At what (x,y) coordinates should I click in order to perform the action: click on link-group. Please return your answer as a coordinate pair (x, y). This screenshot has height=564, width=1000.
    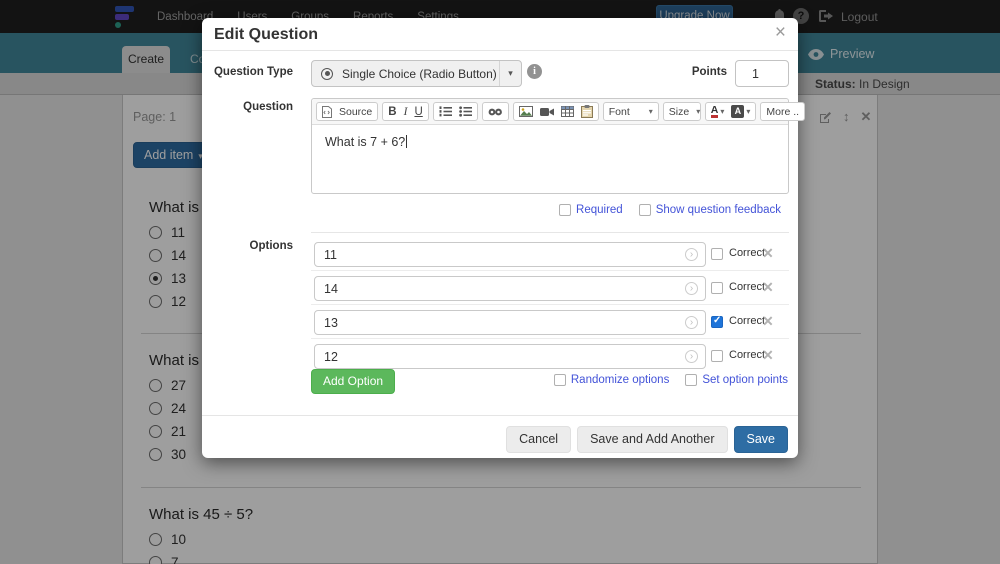
    Looking at the image, I should click on (495, 111).